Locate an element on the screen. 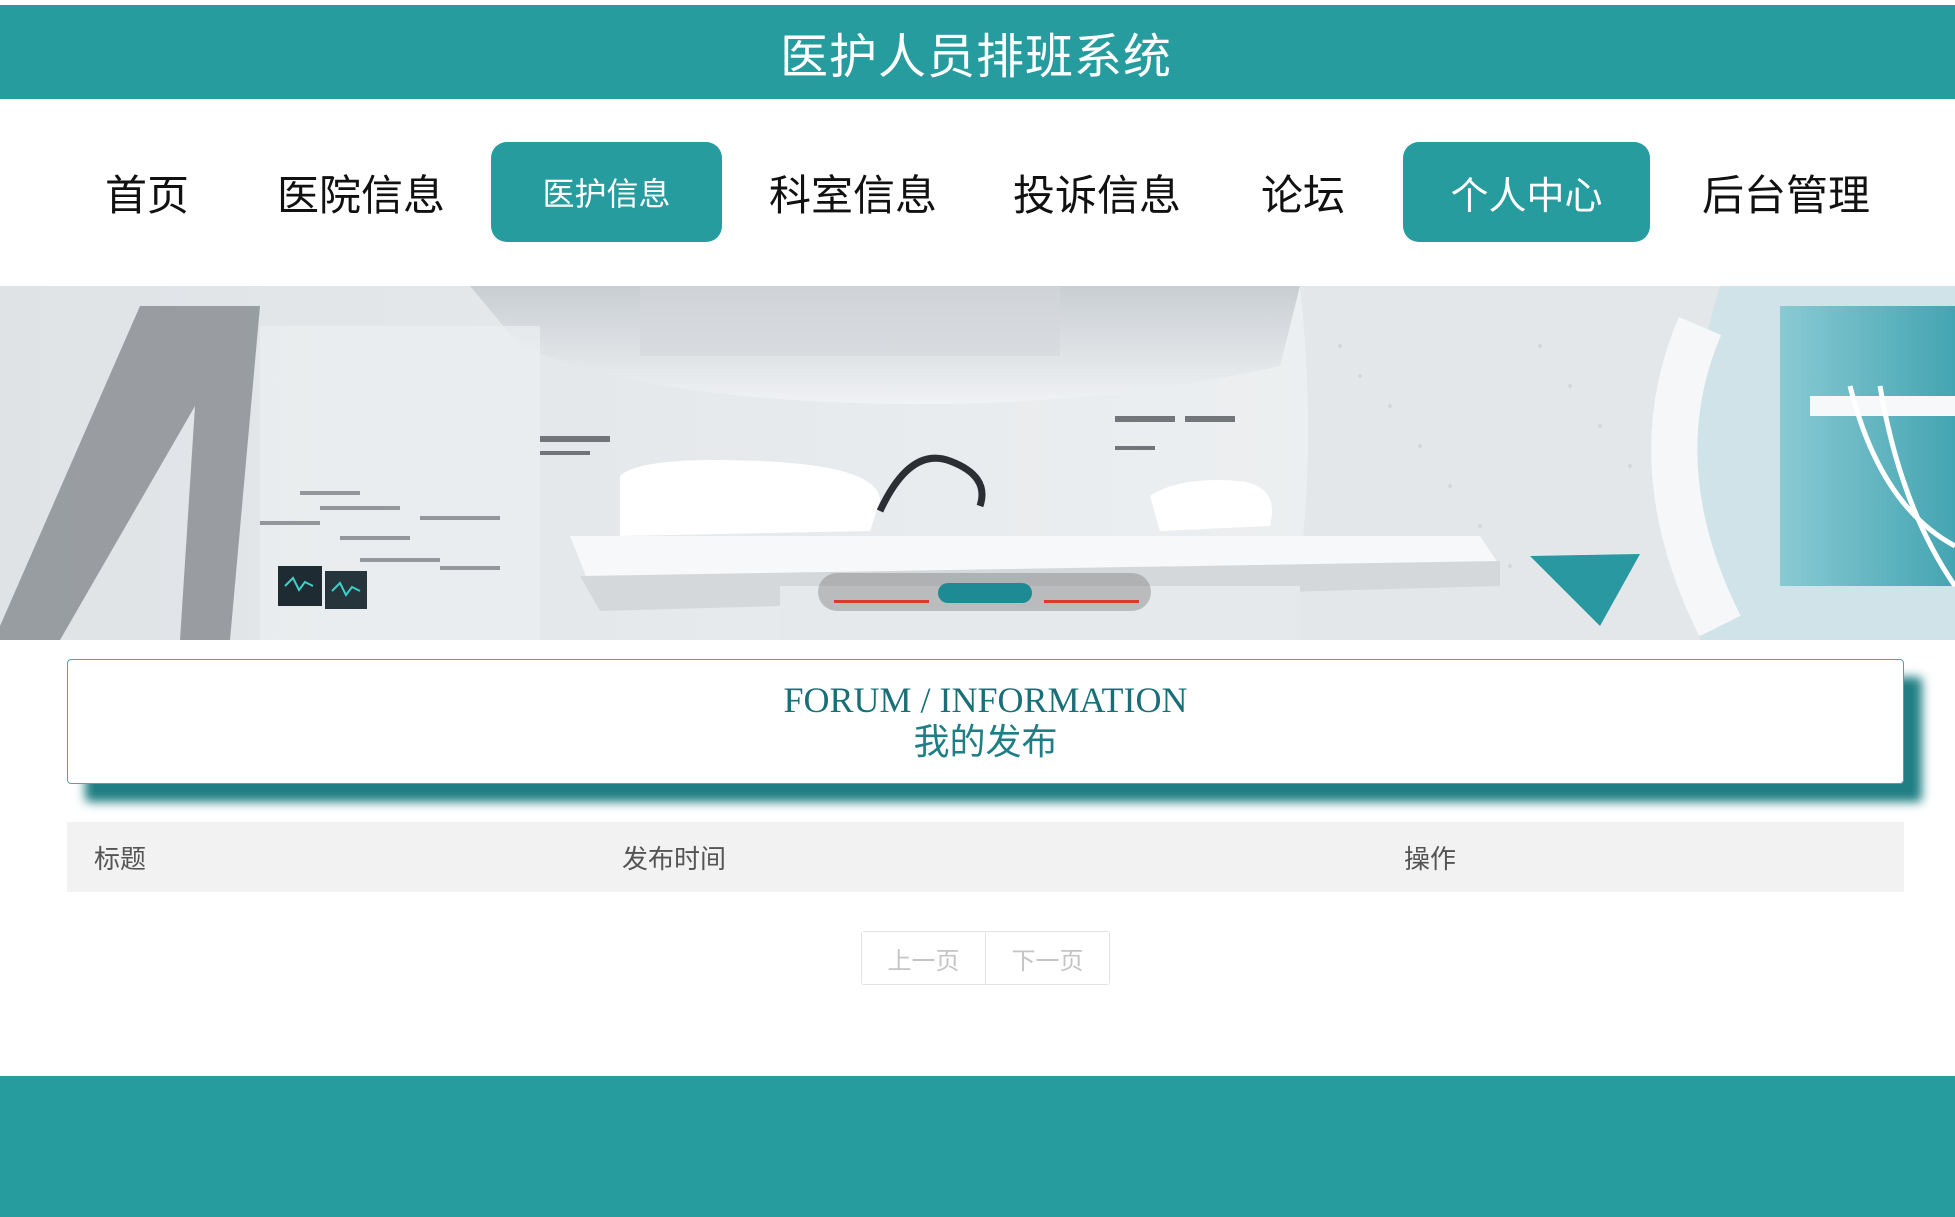 This screenshot has width=1955, height=1217. prev-page-button: 上一页 is located at coordinates (923, 958).